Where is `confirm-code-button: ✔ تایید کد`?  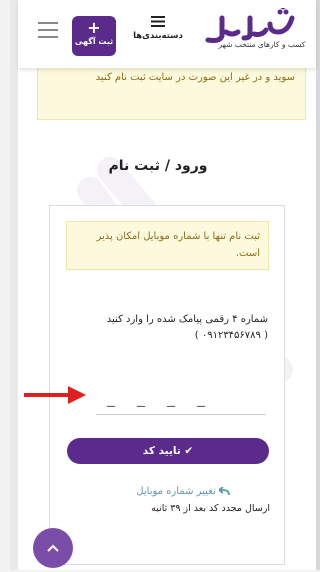
confirm-code-button: ✔ تایید کد is located at coordinates (168, 451).